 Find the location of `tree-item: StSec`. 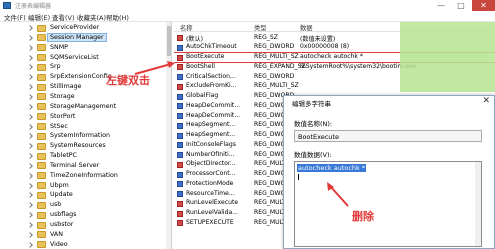

tree-item: StSec is located at coordinates (85, 127).